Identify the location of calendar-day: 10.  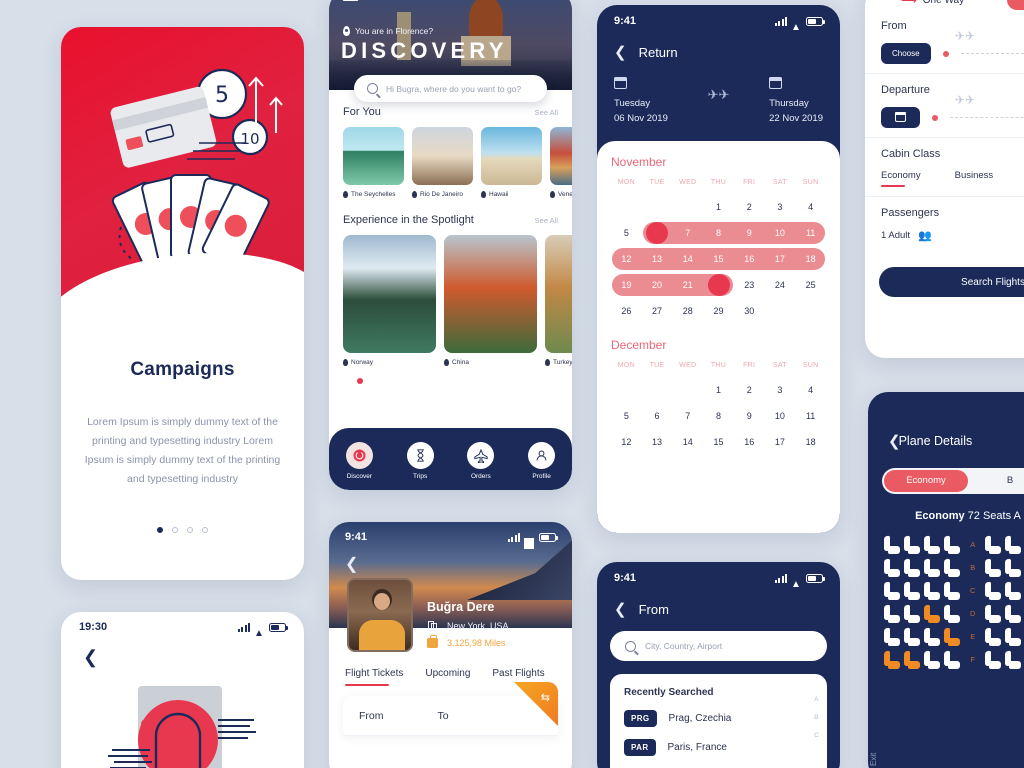
(780, 233).